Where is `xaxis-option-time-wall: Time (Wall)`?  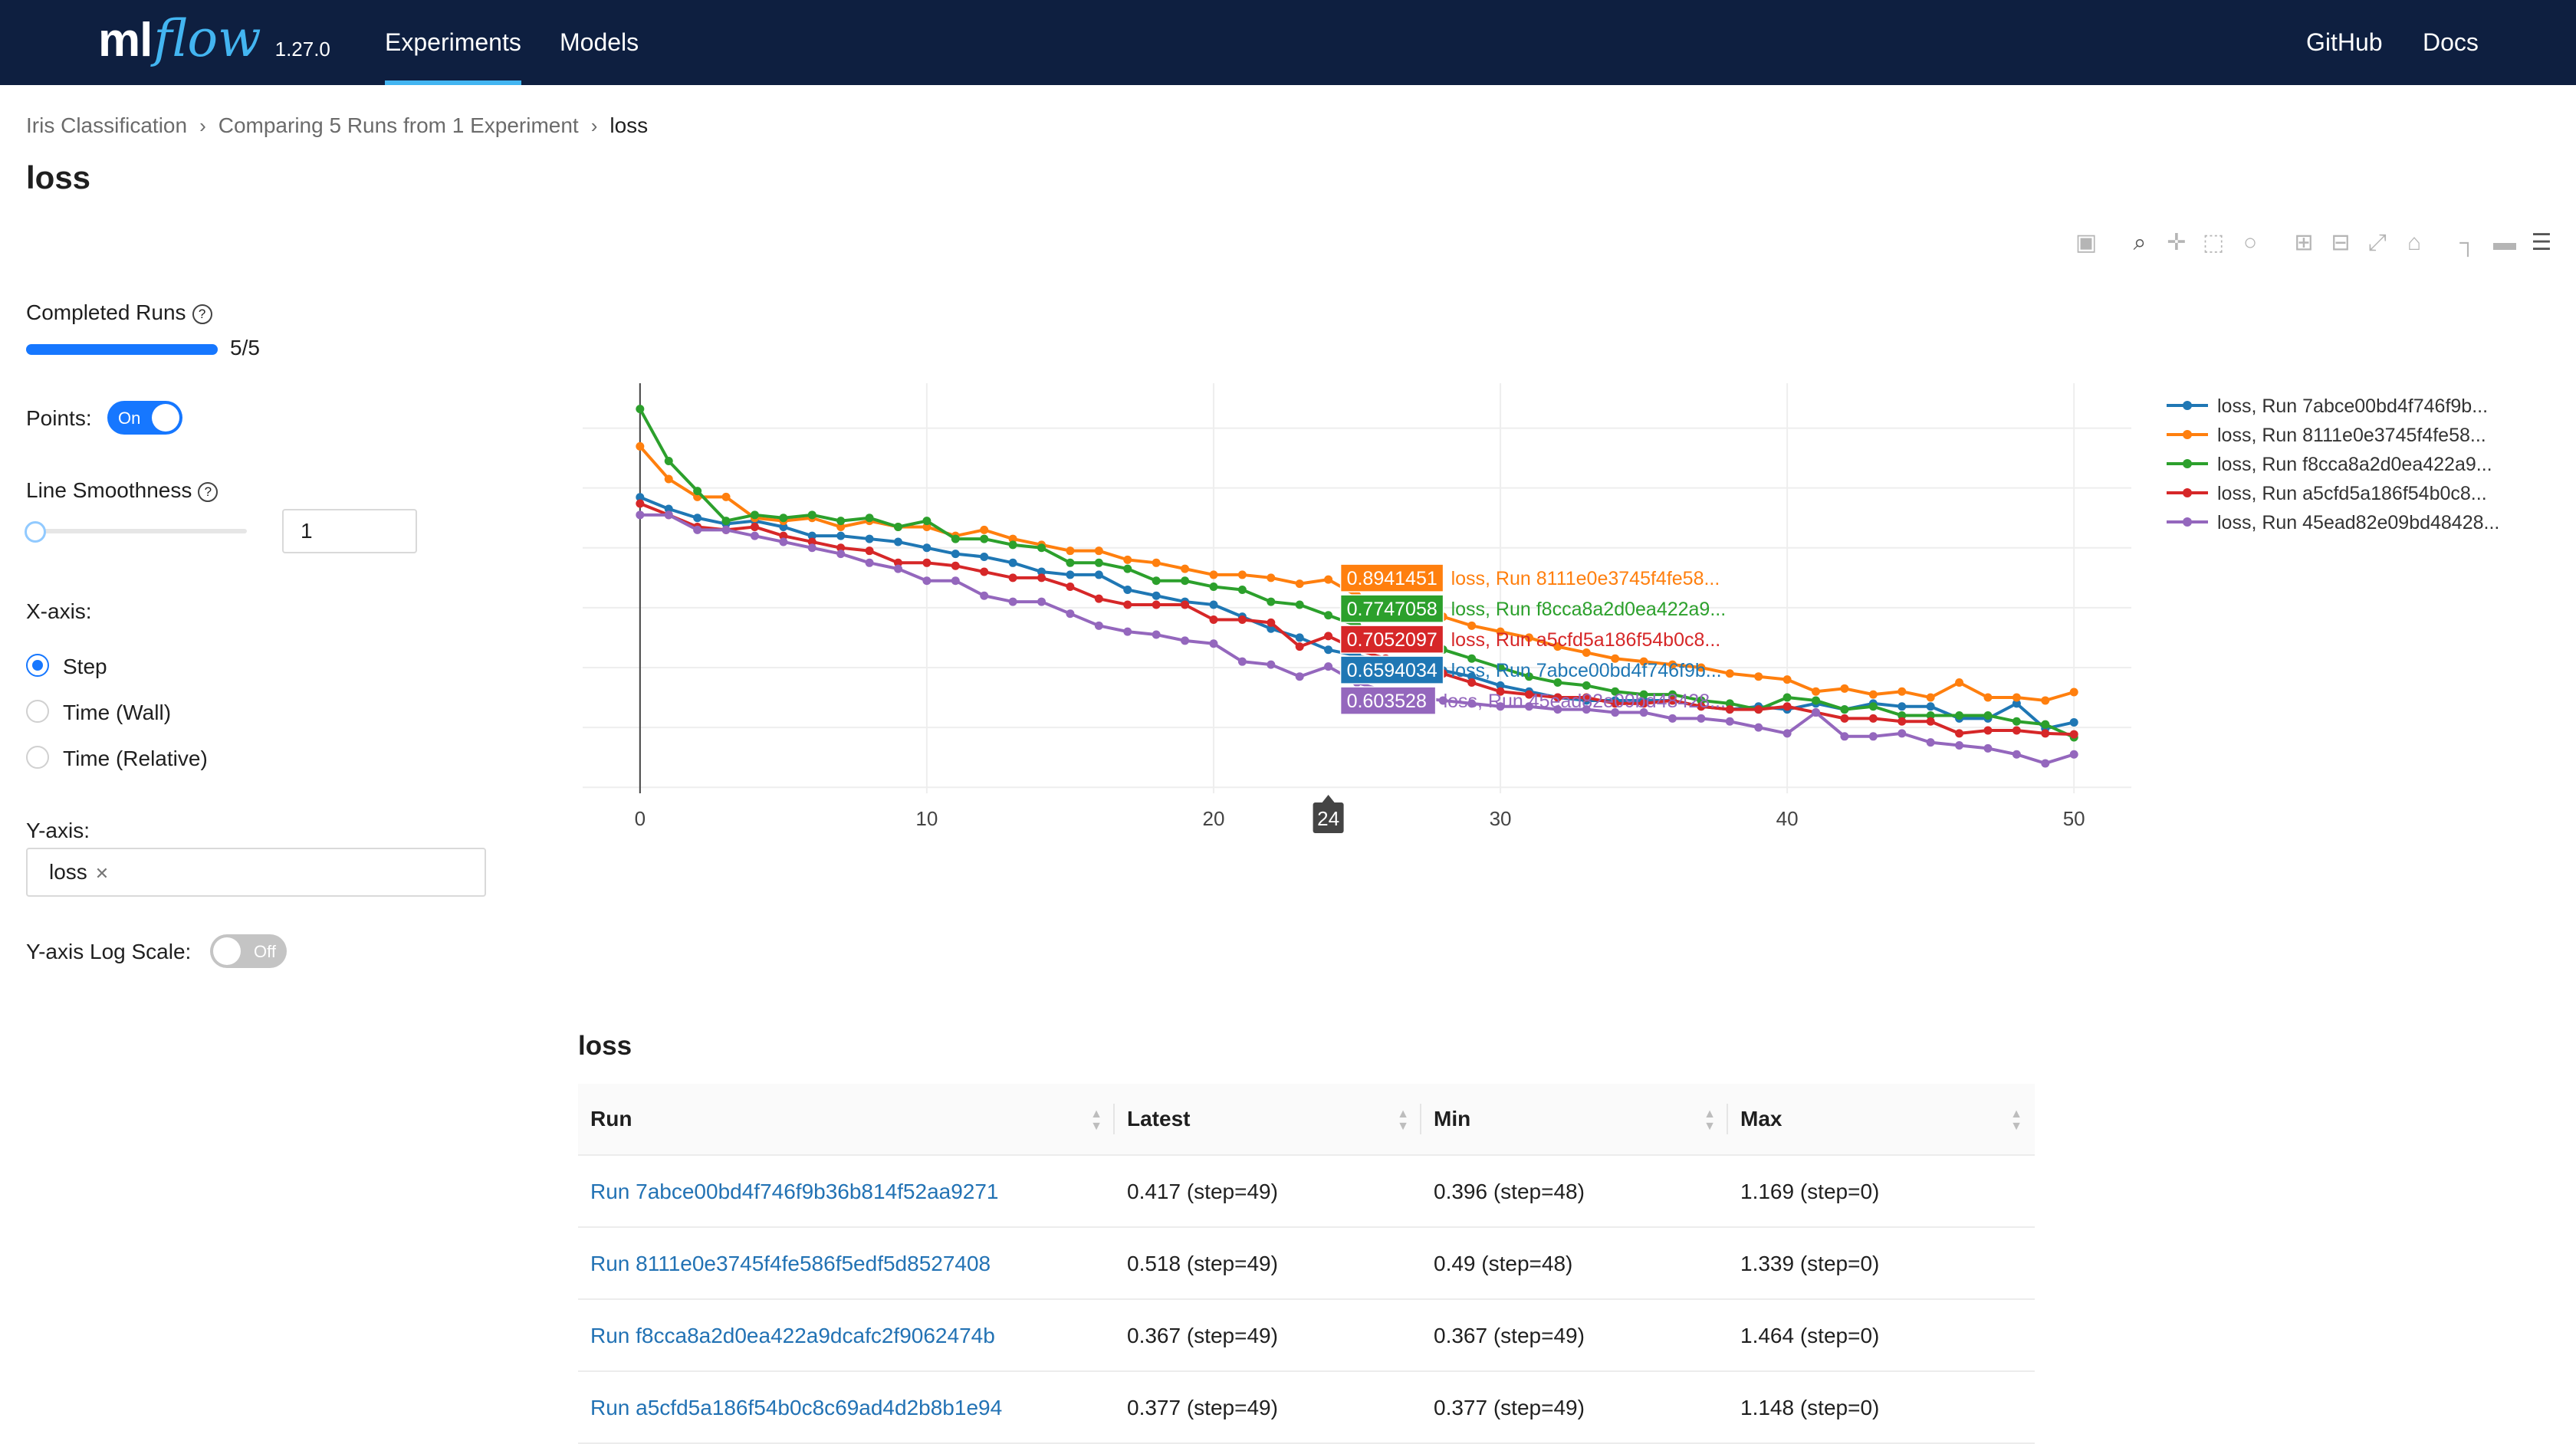 xaxis-option-time-wall: Time (Wall) is located at coordinates (117, 713).